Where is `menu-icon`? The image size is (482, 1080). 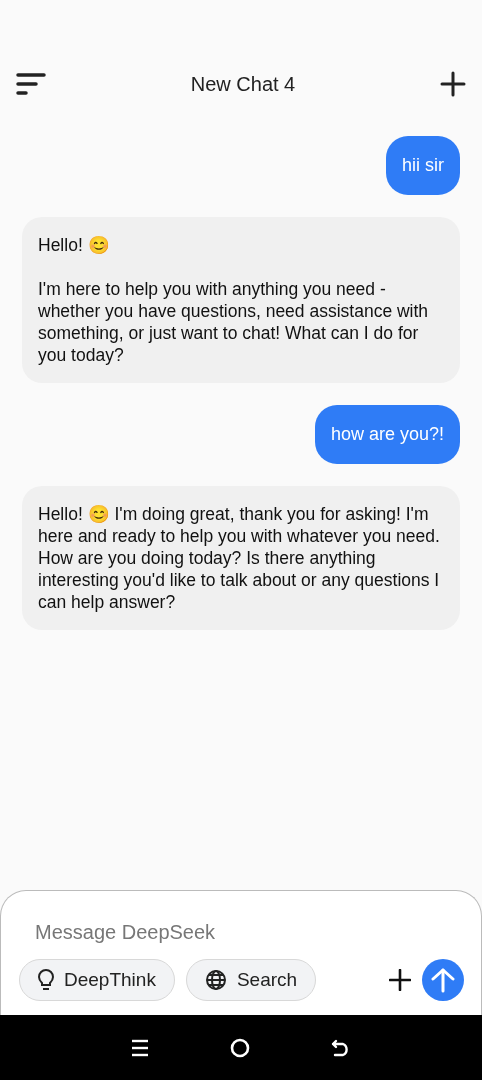
menu-icon is located at coordinates (31, 84).